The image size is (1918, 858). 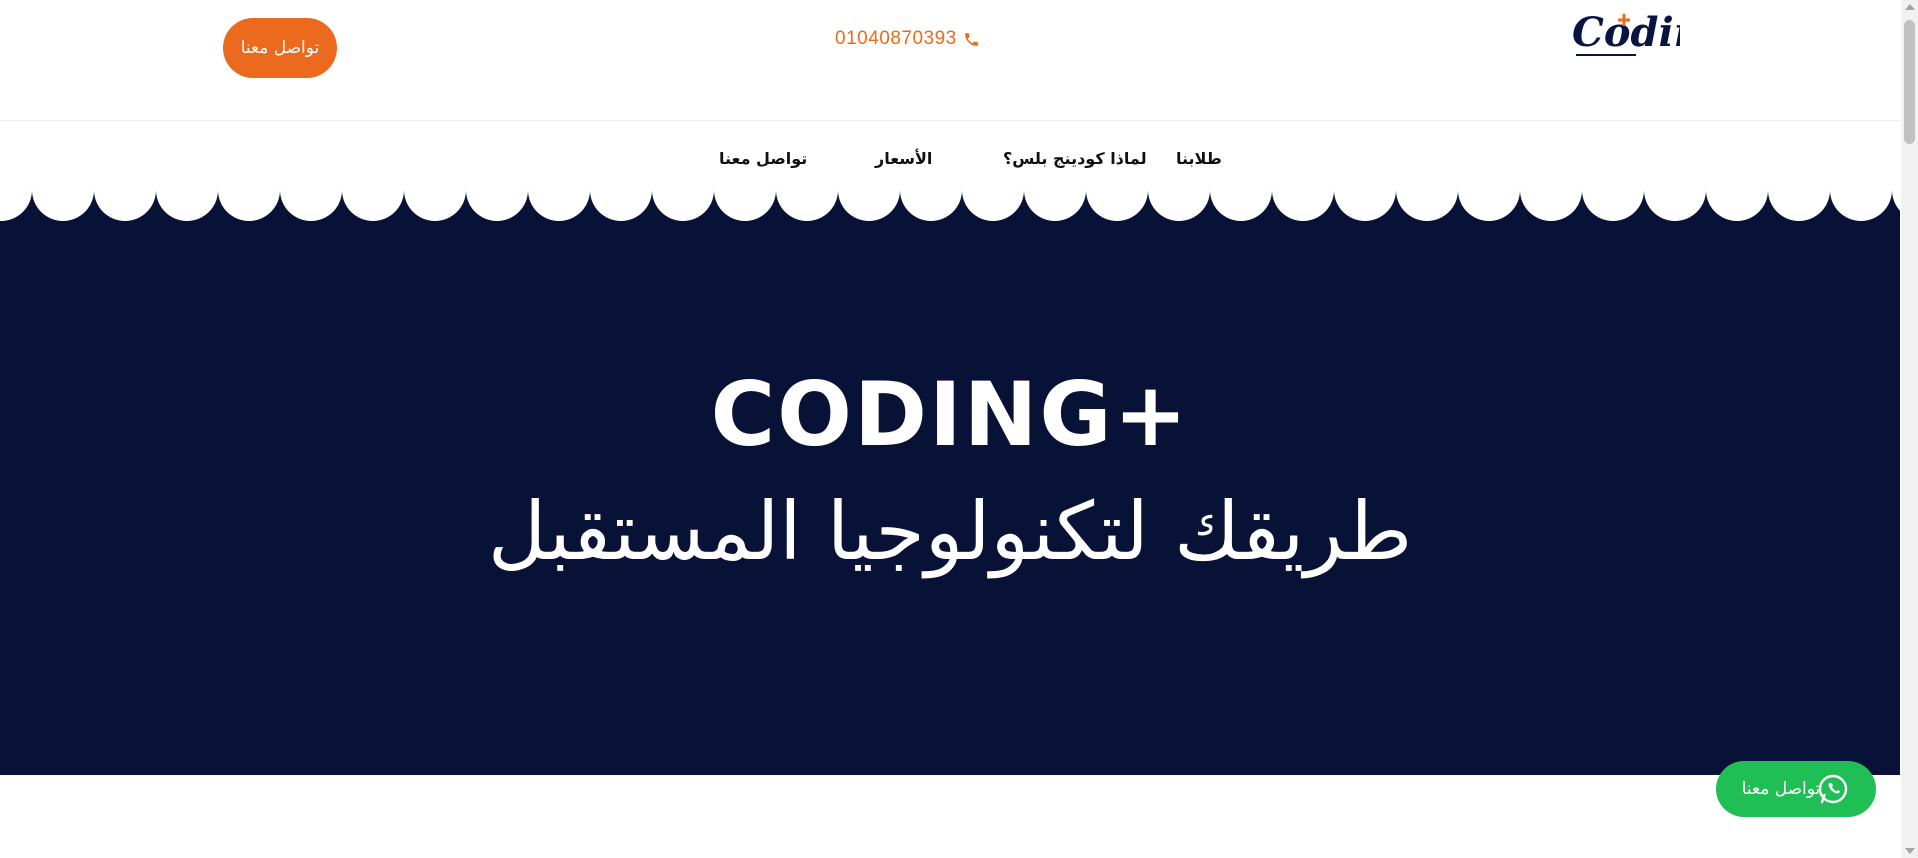 I want to click on logo-image: Coding, so click(x=1626, y=32).